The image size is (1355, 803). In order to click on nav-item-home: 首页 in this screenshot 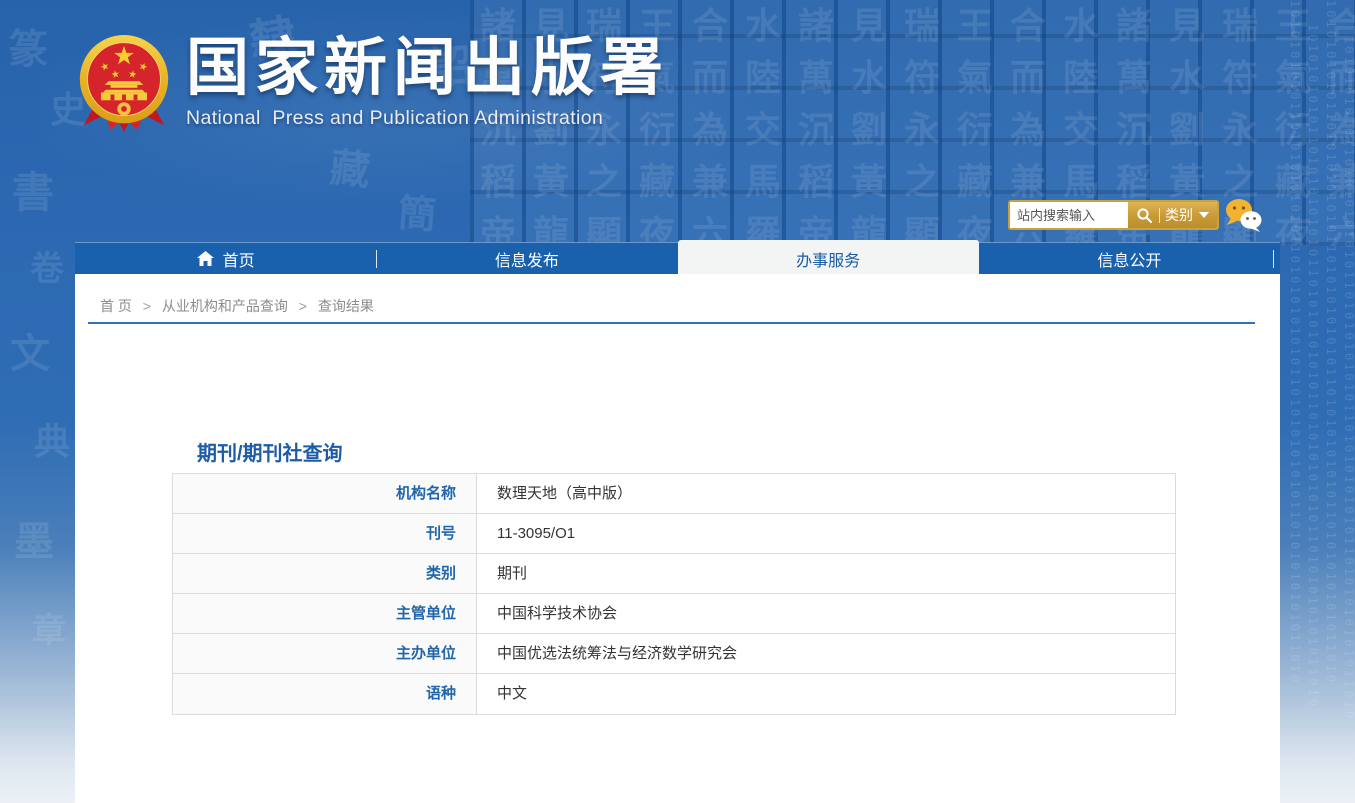, I will do `click(225, 258)`.